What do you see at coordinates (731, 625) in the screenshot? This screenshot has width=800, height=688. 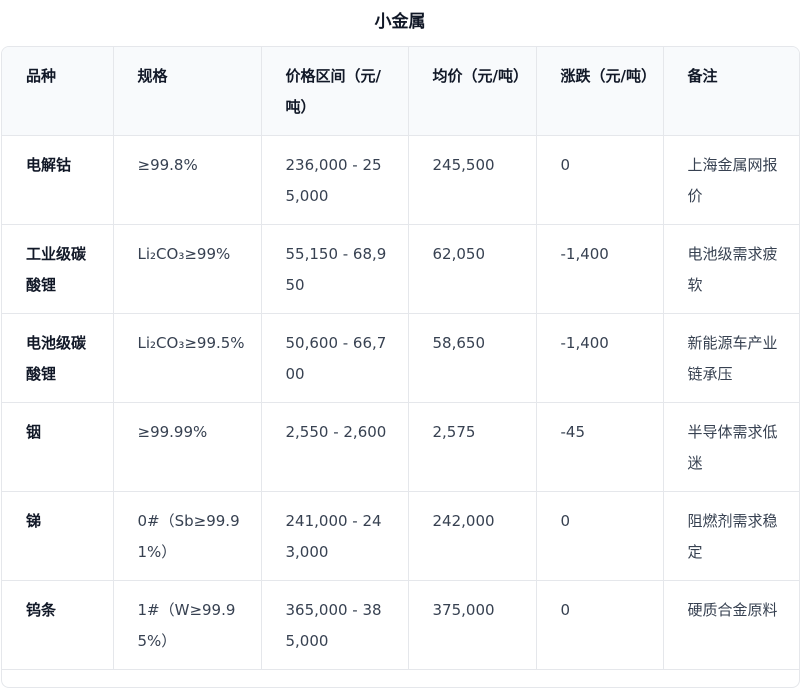 I see `cell-note: 硬质合金原料` at bounding box center [731, 625].